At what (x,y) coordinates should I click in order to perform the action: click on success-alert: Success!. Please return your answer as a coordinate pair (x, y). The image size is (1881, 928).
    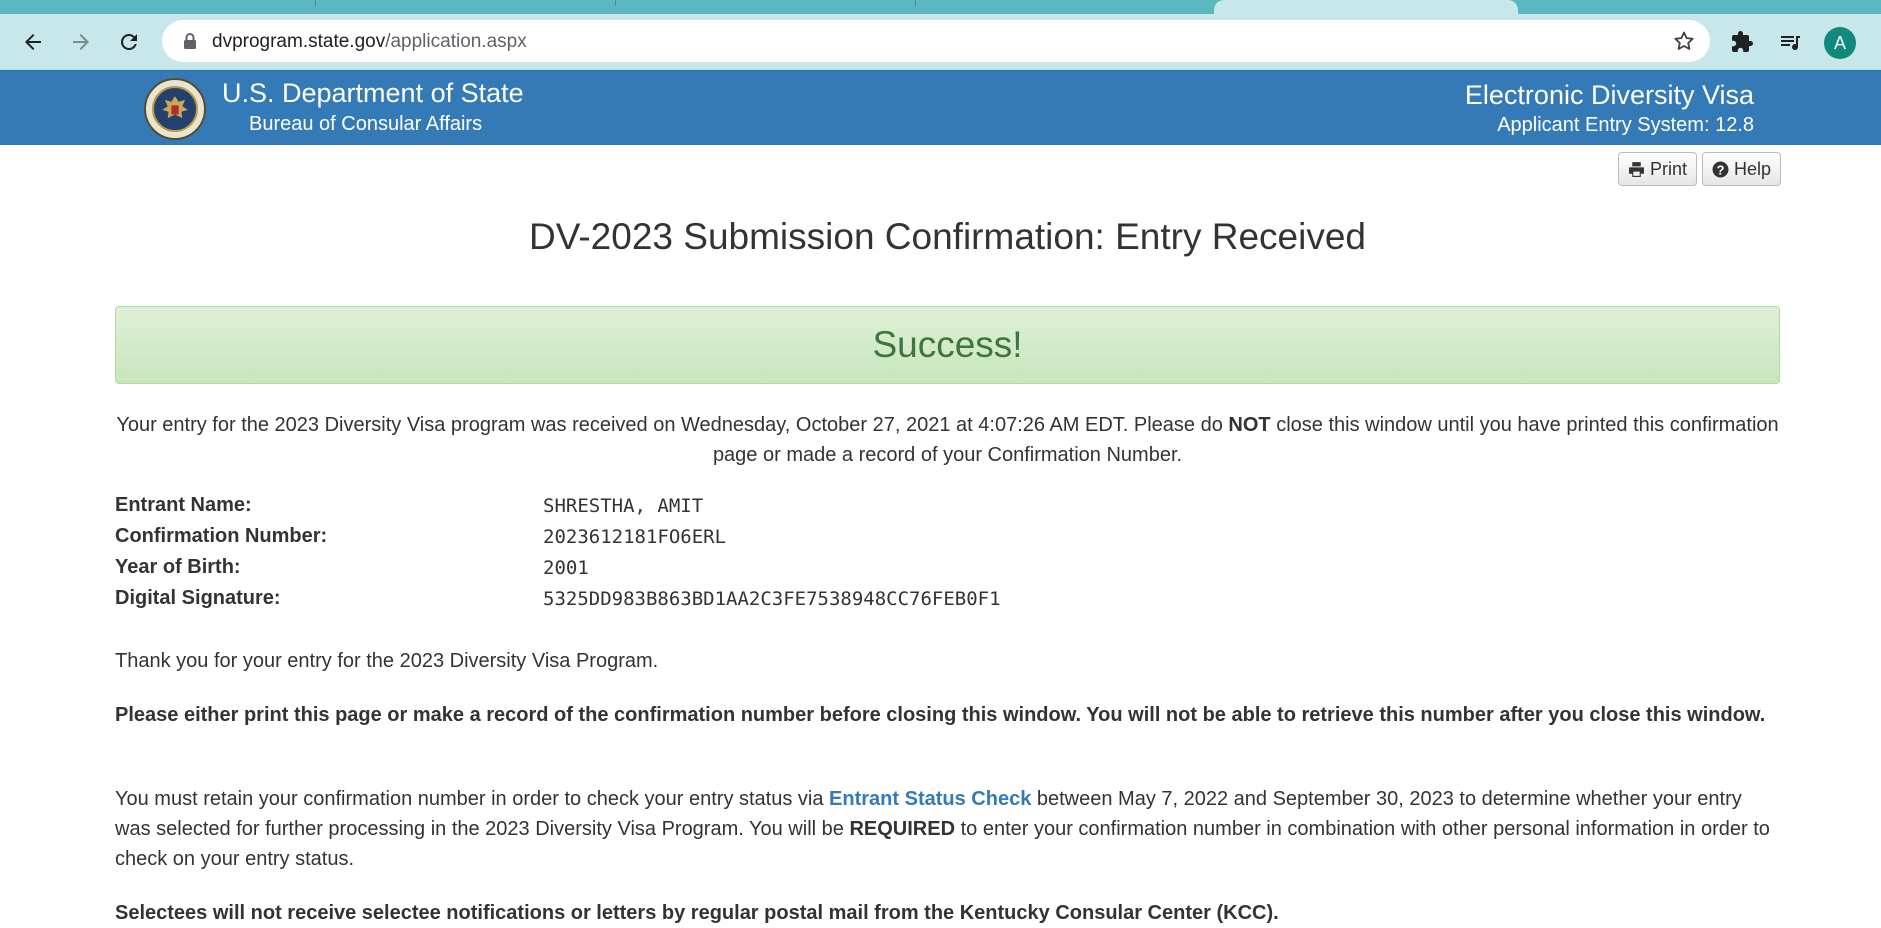
    Looking at the image, I should click on (947, 345).